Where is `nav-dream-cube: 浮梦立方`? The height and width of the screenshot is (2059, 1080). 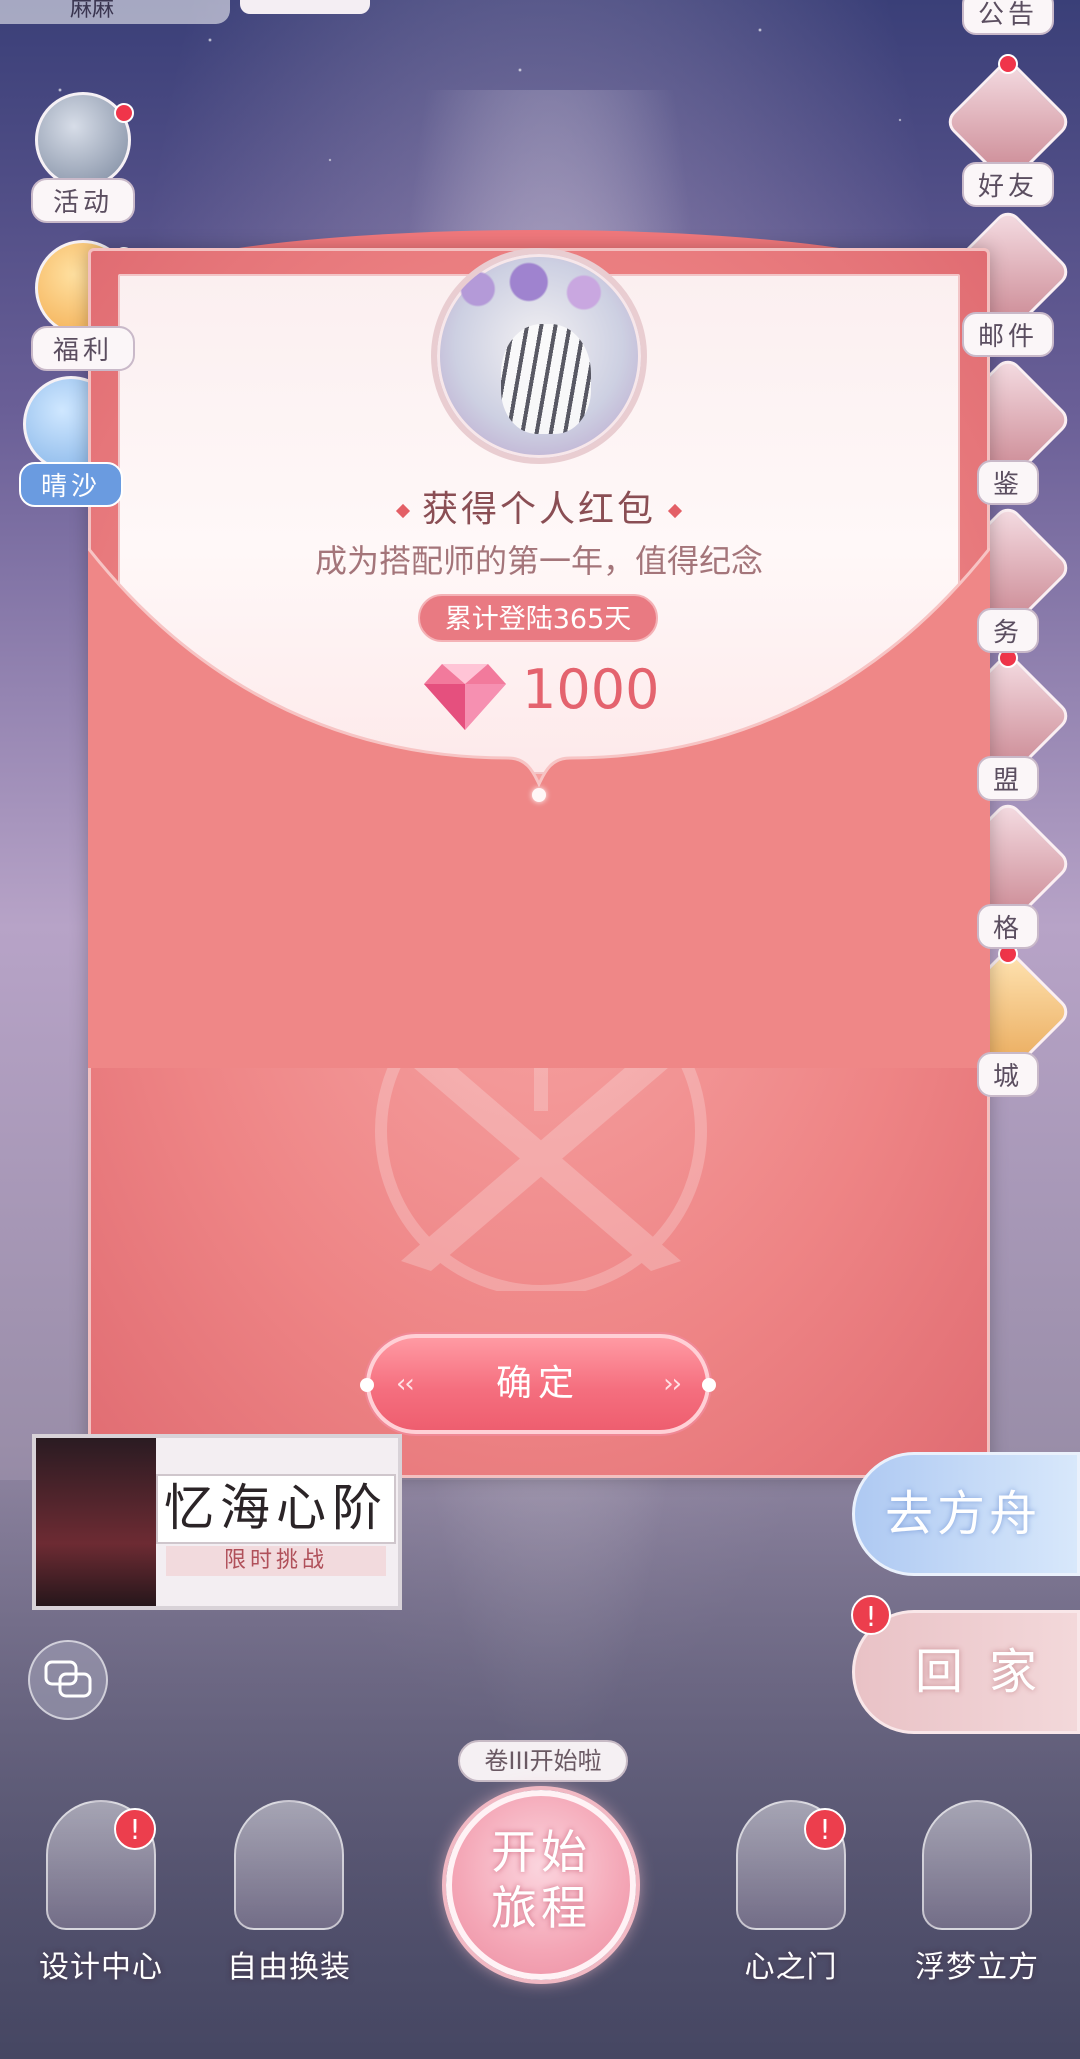 nav-dream-cube: 浮梦立方 is located at coordinates (977, 1893).